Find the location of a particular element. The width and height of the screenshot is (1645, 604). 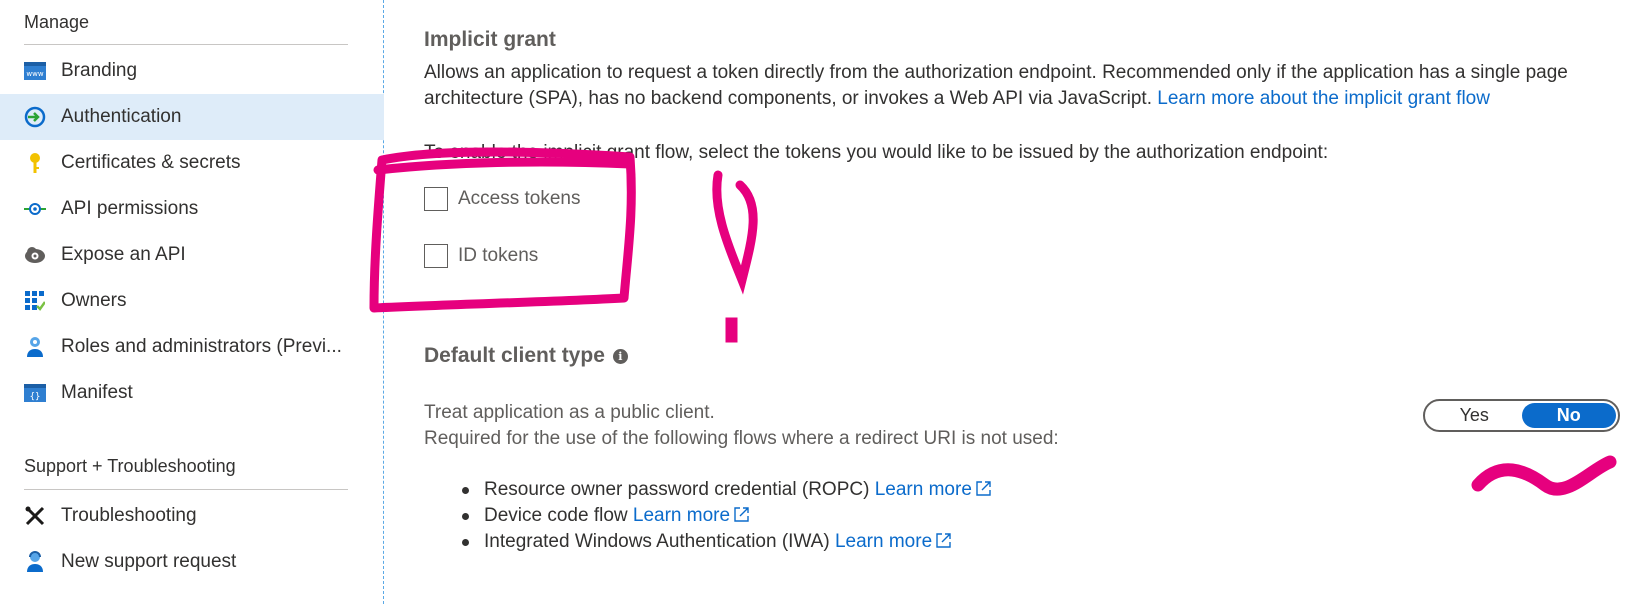

sidebar-item-owners: Owners is located at coordinates (192, 301).